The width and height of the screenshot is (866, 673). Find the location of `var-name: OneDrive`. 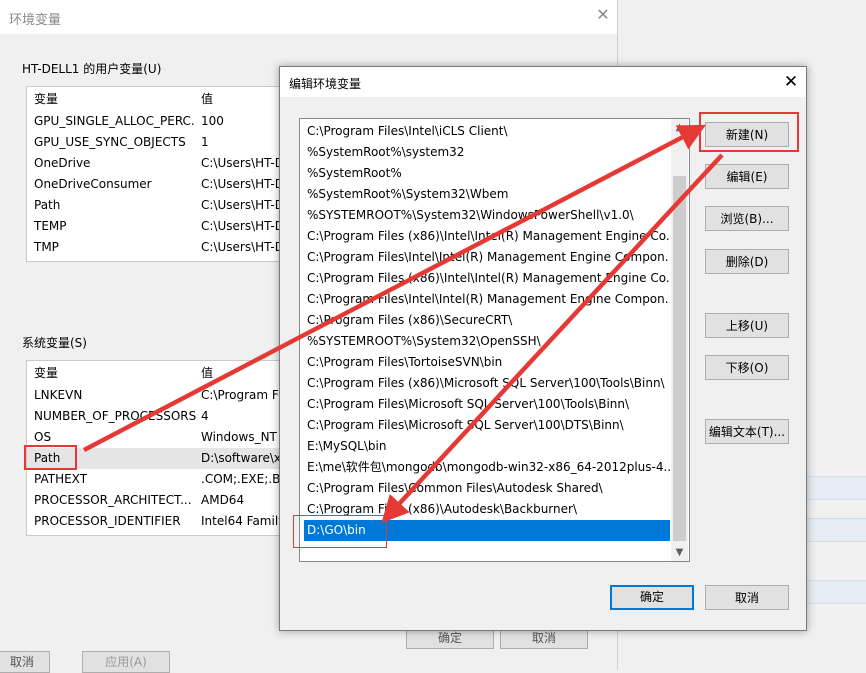

var-name: OneDrive is located at coordinates (62, 163).